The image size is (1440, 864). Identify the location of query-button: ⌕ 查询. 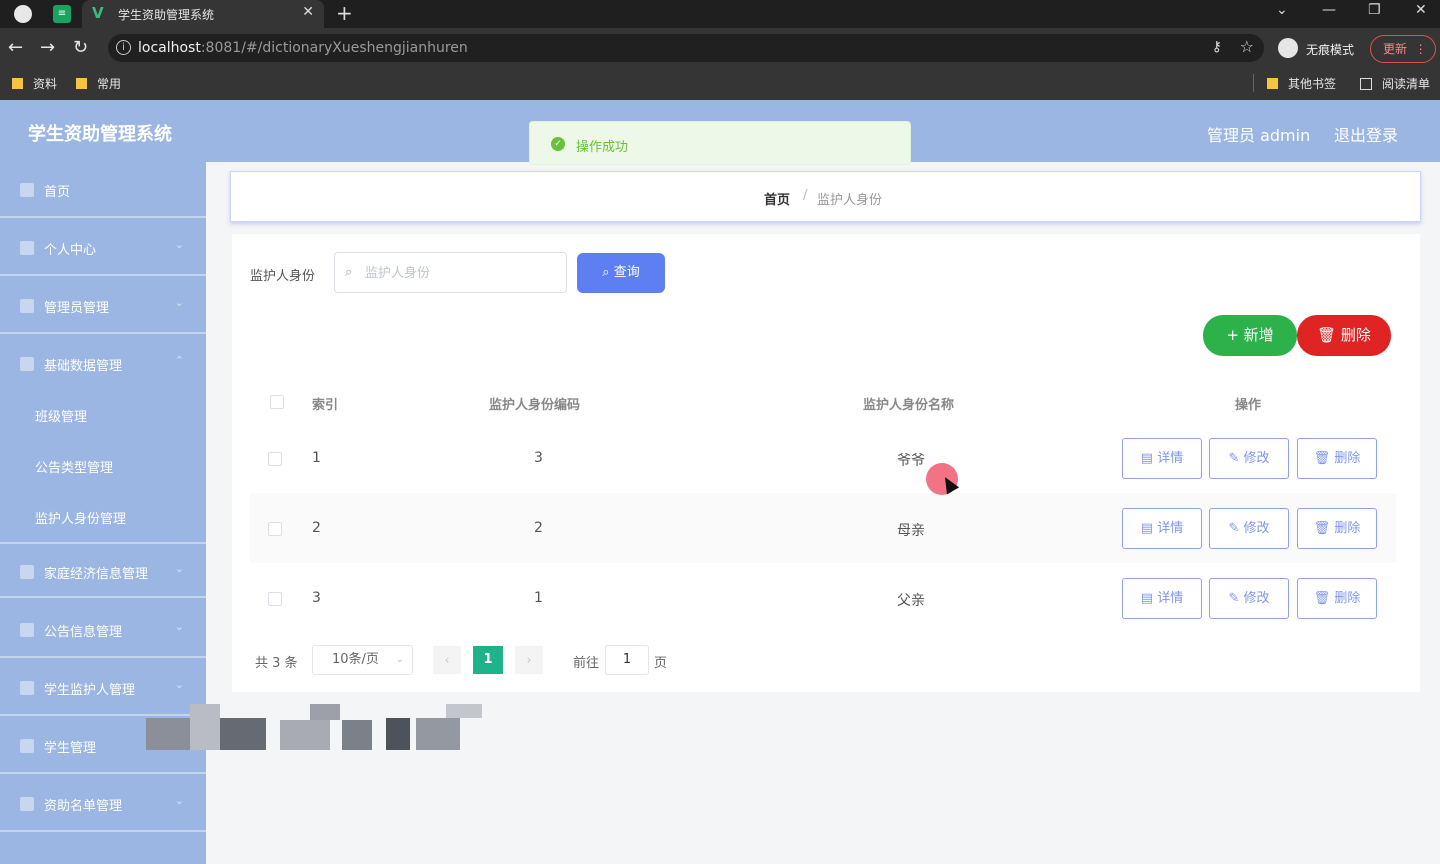
(621, 273).